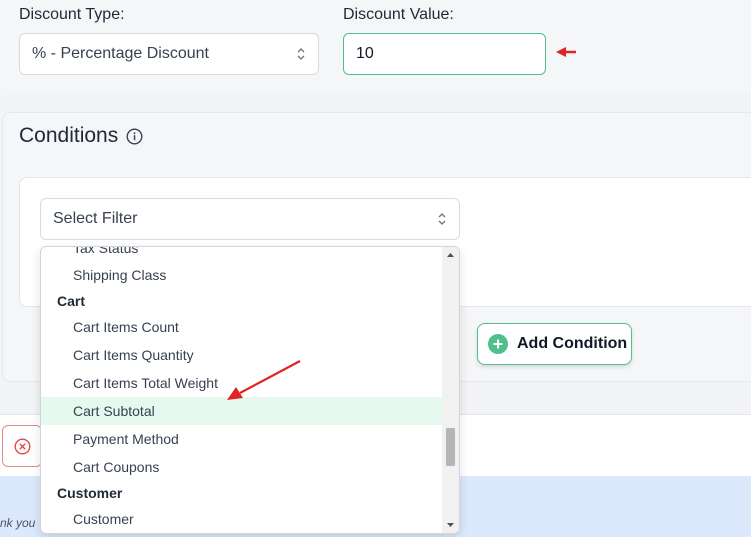 The height and width of the screenshot is (537, 751). What do you see at coordinates (450, 390) in the screenshot?
I see `dropdown-scrollbar` at bounding box center [450, 390].